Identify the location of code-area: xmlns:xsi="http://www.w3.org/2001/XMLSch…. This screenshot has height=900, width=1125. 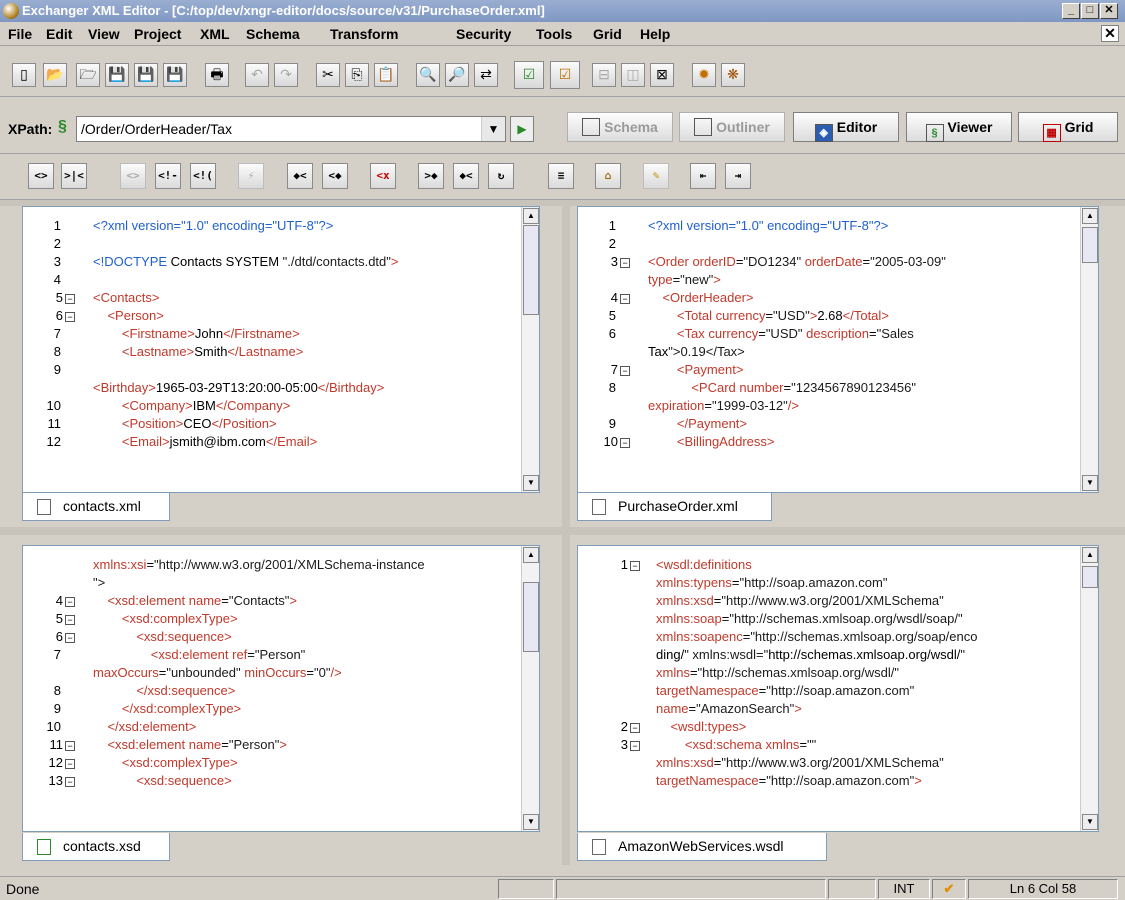
(304, 688).